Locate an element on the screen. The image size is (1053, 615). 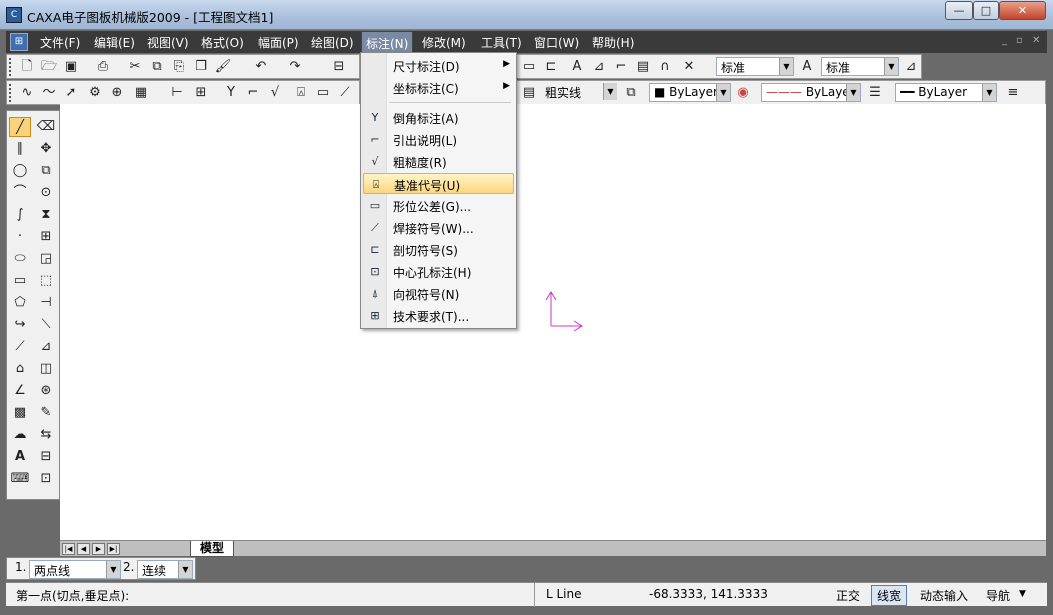
hatch-tool-icon: ⌂ is located at coordinates (20, 369).